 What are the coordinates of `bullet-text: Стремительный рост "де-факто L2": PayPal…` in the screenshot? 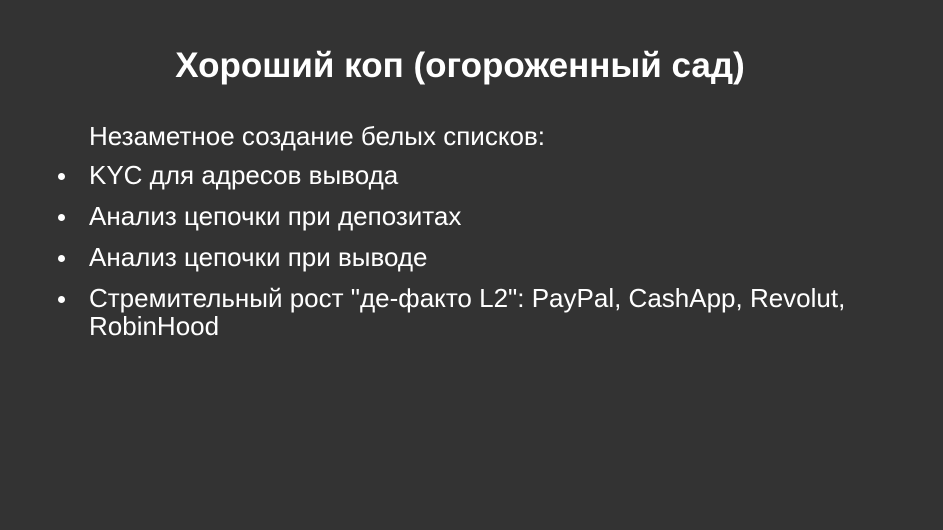 It's located at (467, 312).